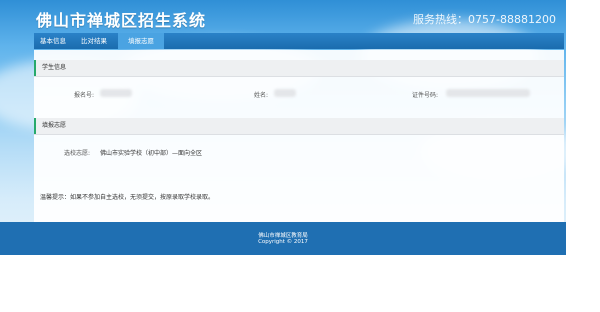  I want to click on registration-number-label: 报名号:, so click(84, 95).